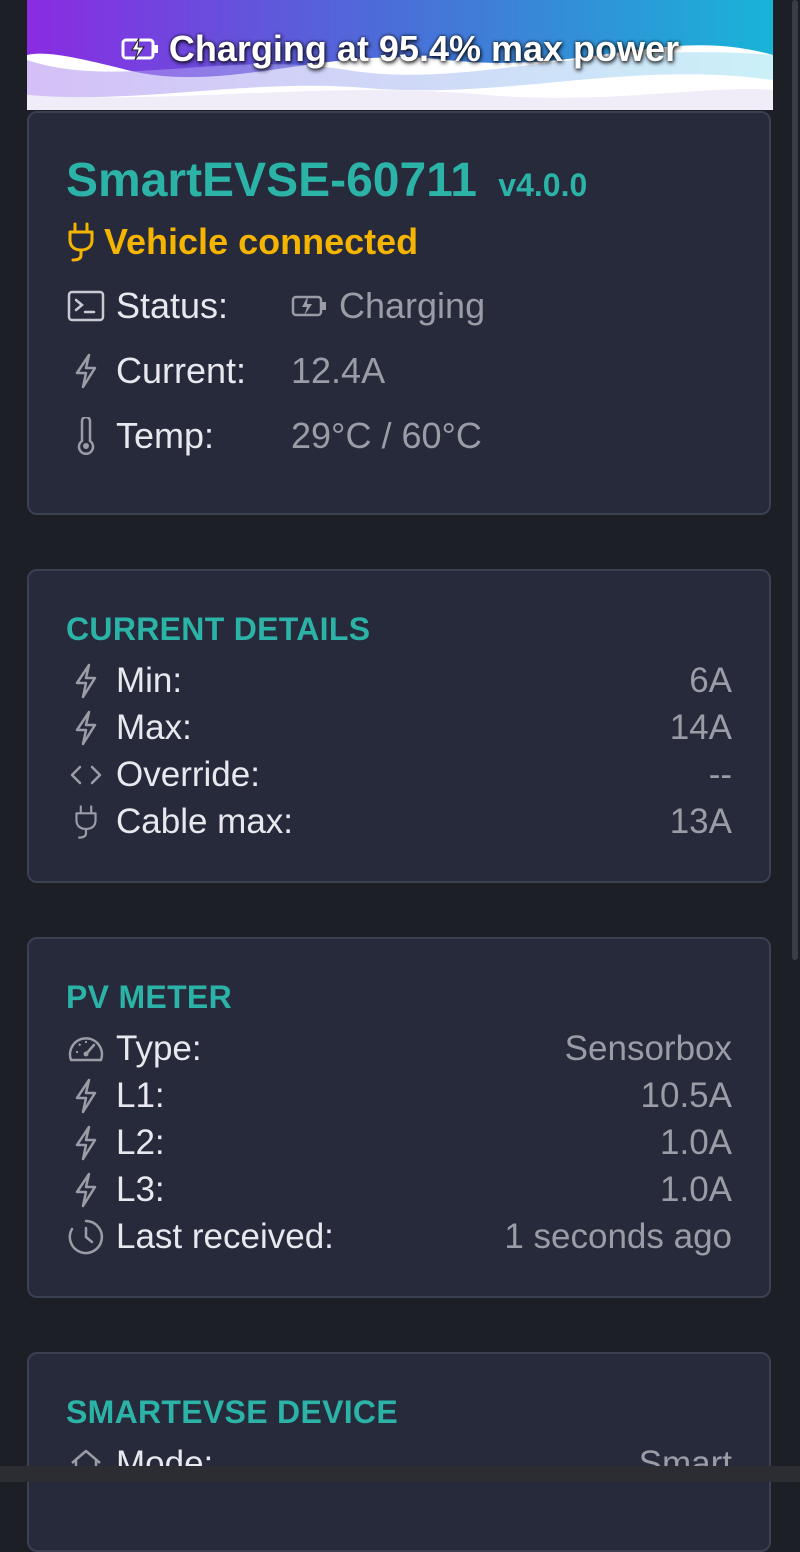  I want to click on override-label: Override:, so click(188, 774).